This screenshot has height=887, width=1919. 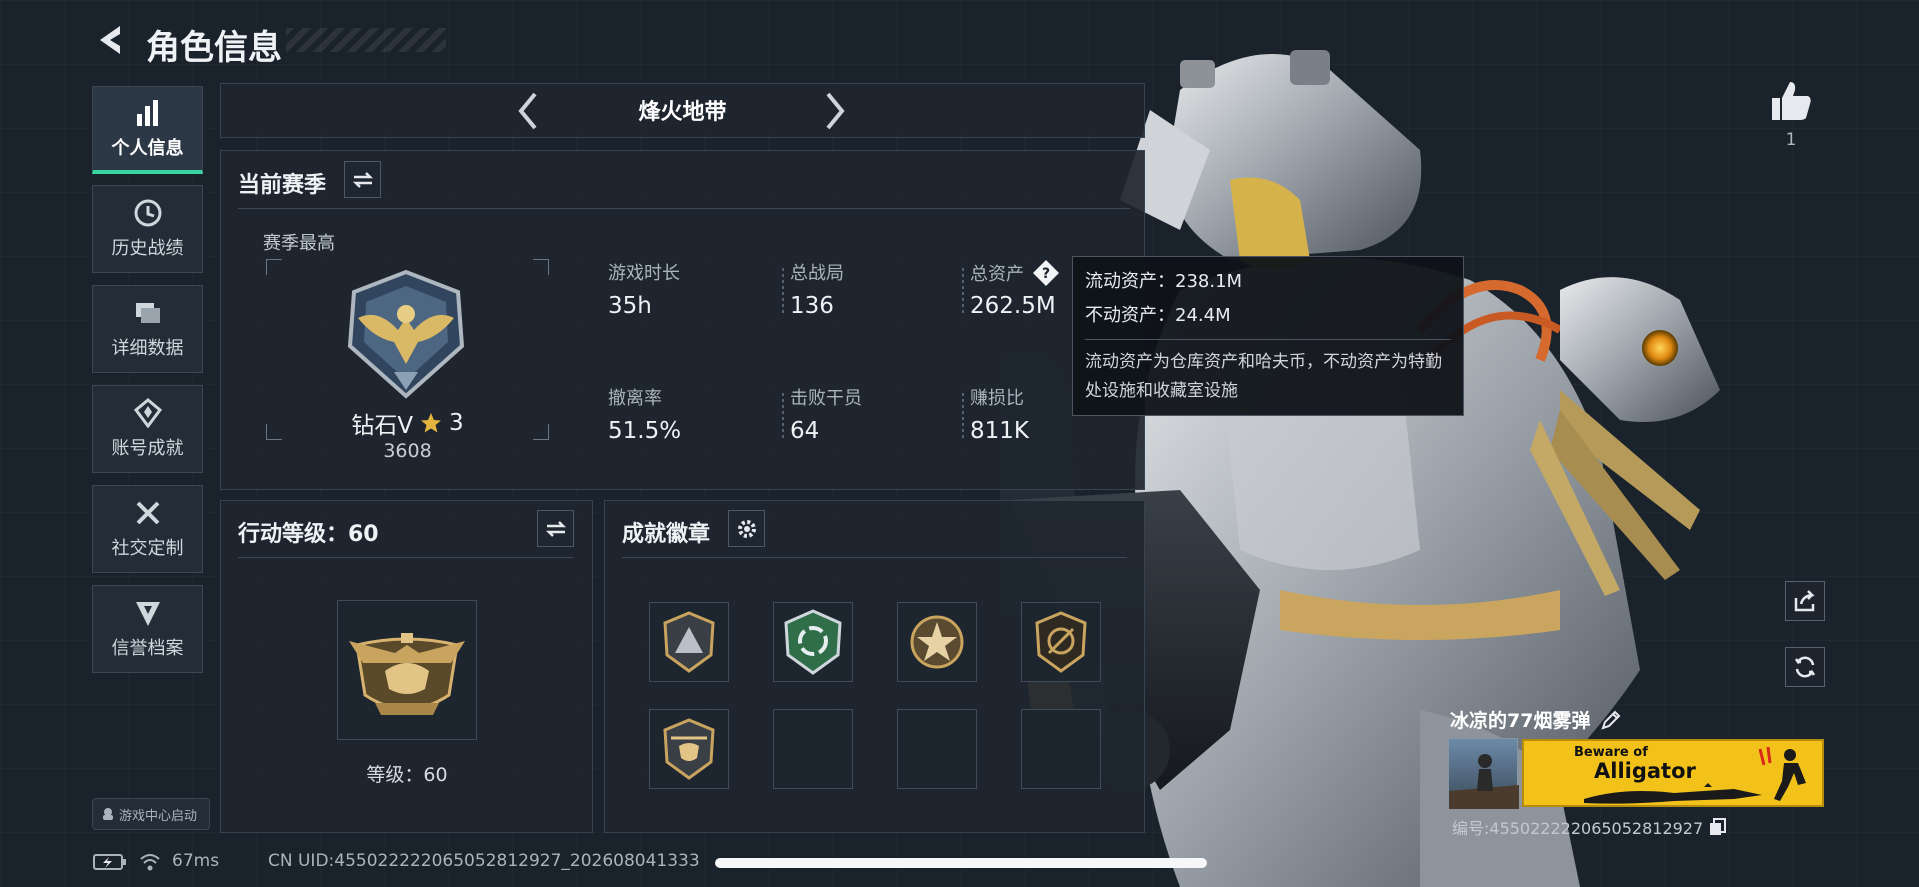 I want to click on tooltip-description: 流动资产为仓库资产和哈夫币，不动资产为特勤处设施和收藏室设施, so click(x=1263, y=376).